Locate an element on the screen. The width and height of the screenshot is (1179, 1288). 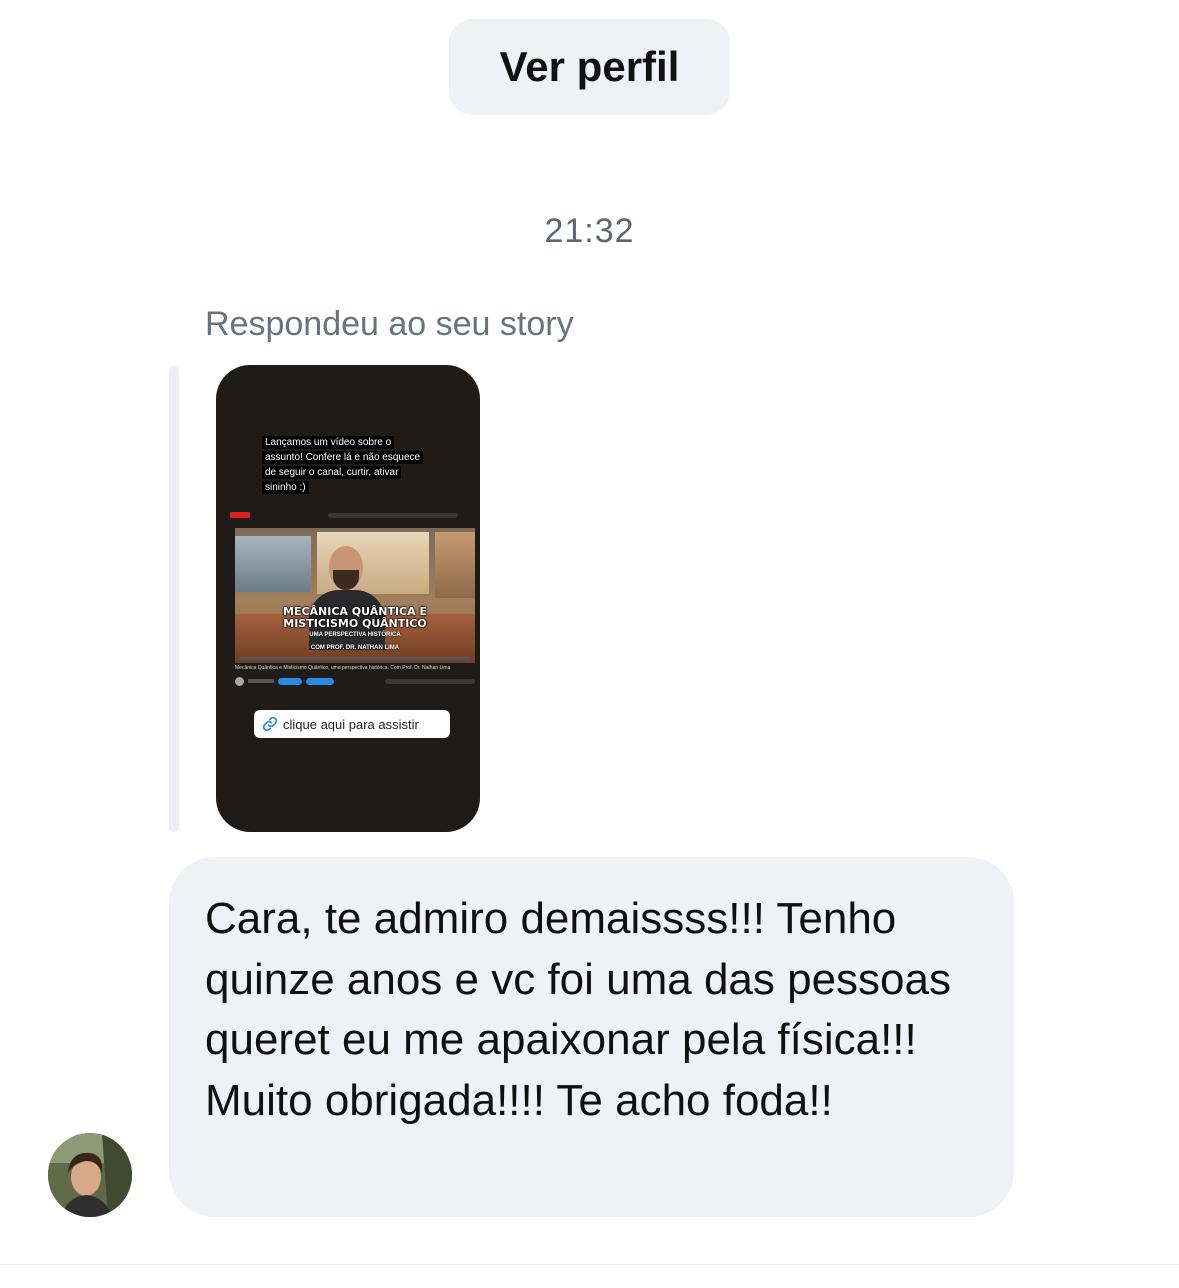
youtube-header is located at coordinates (348, 515).